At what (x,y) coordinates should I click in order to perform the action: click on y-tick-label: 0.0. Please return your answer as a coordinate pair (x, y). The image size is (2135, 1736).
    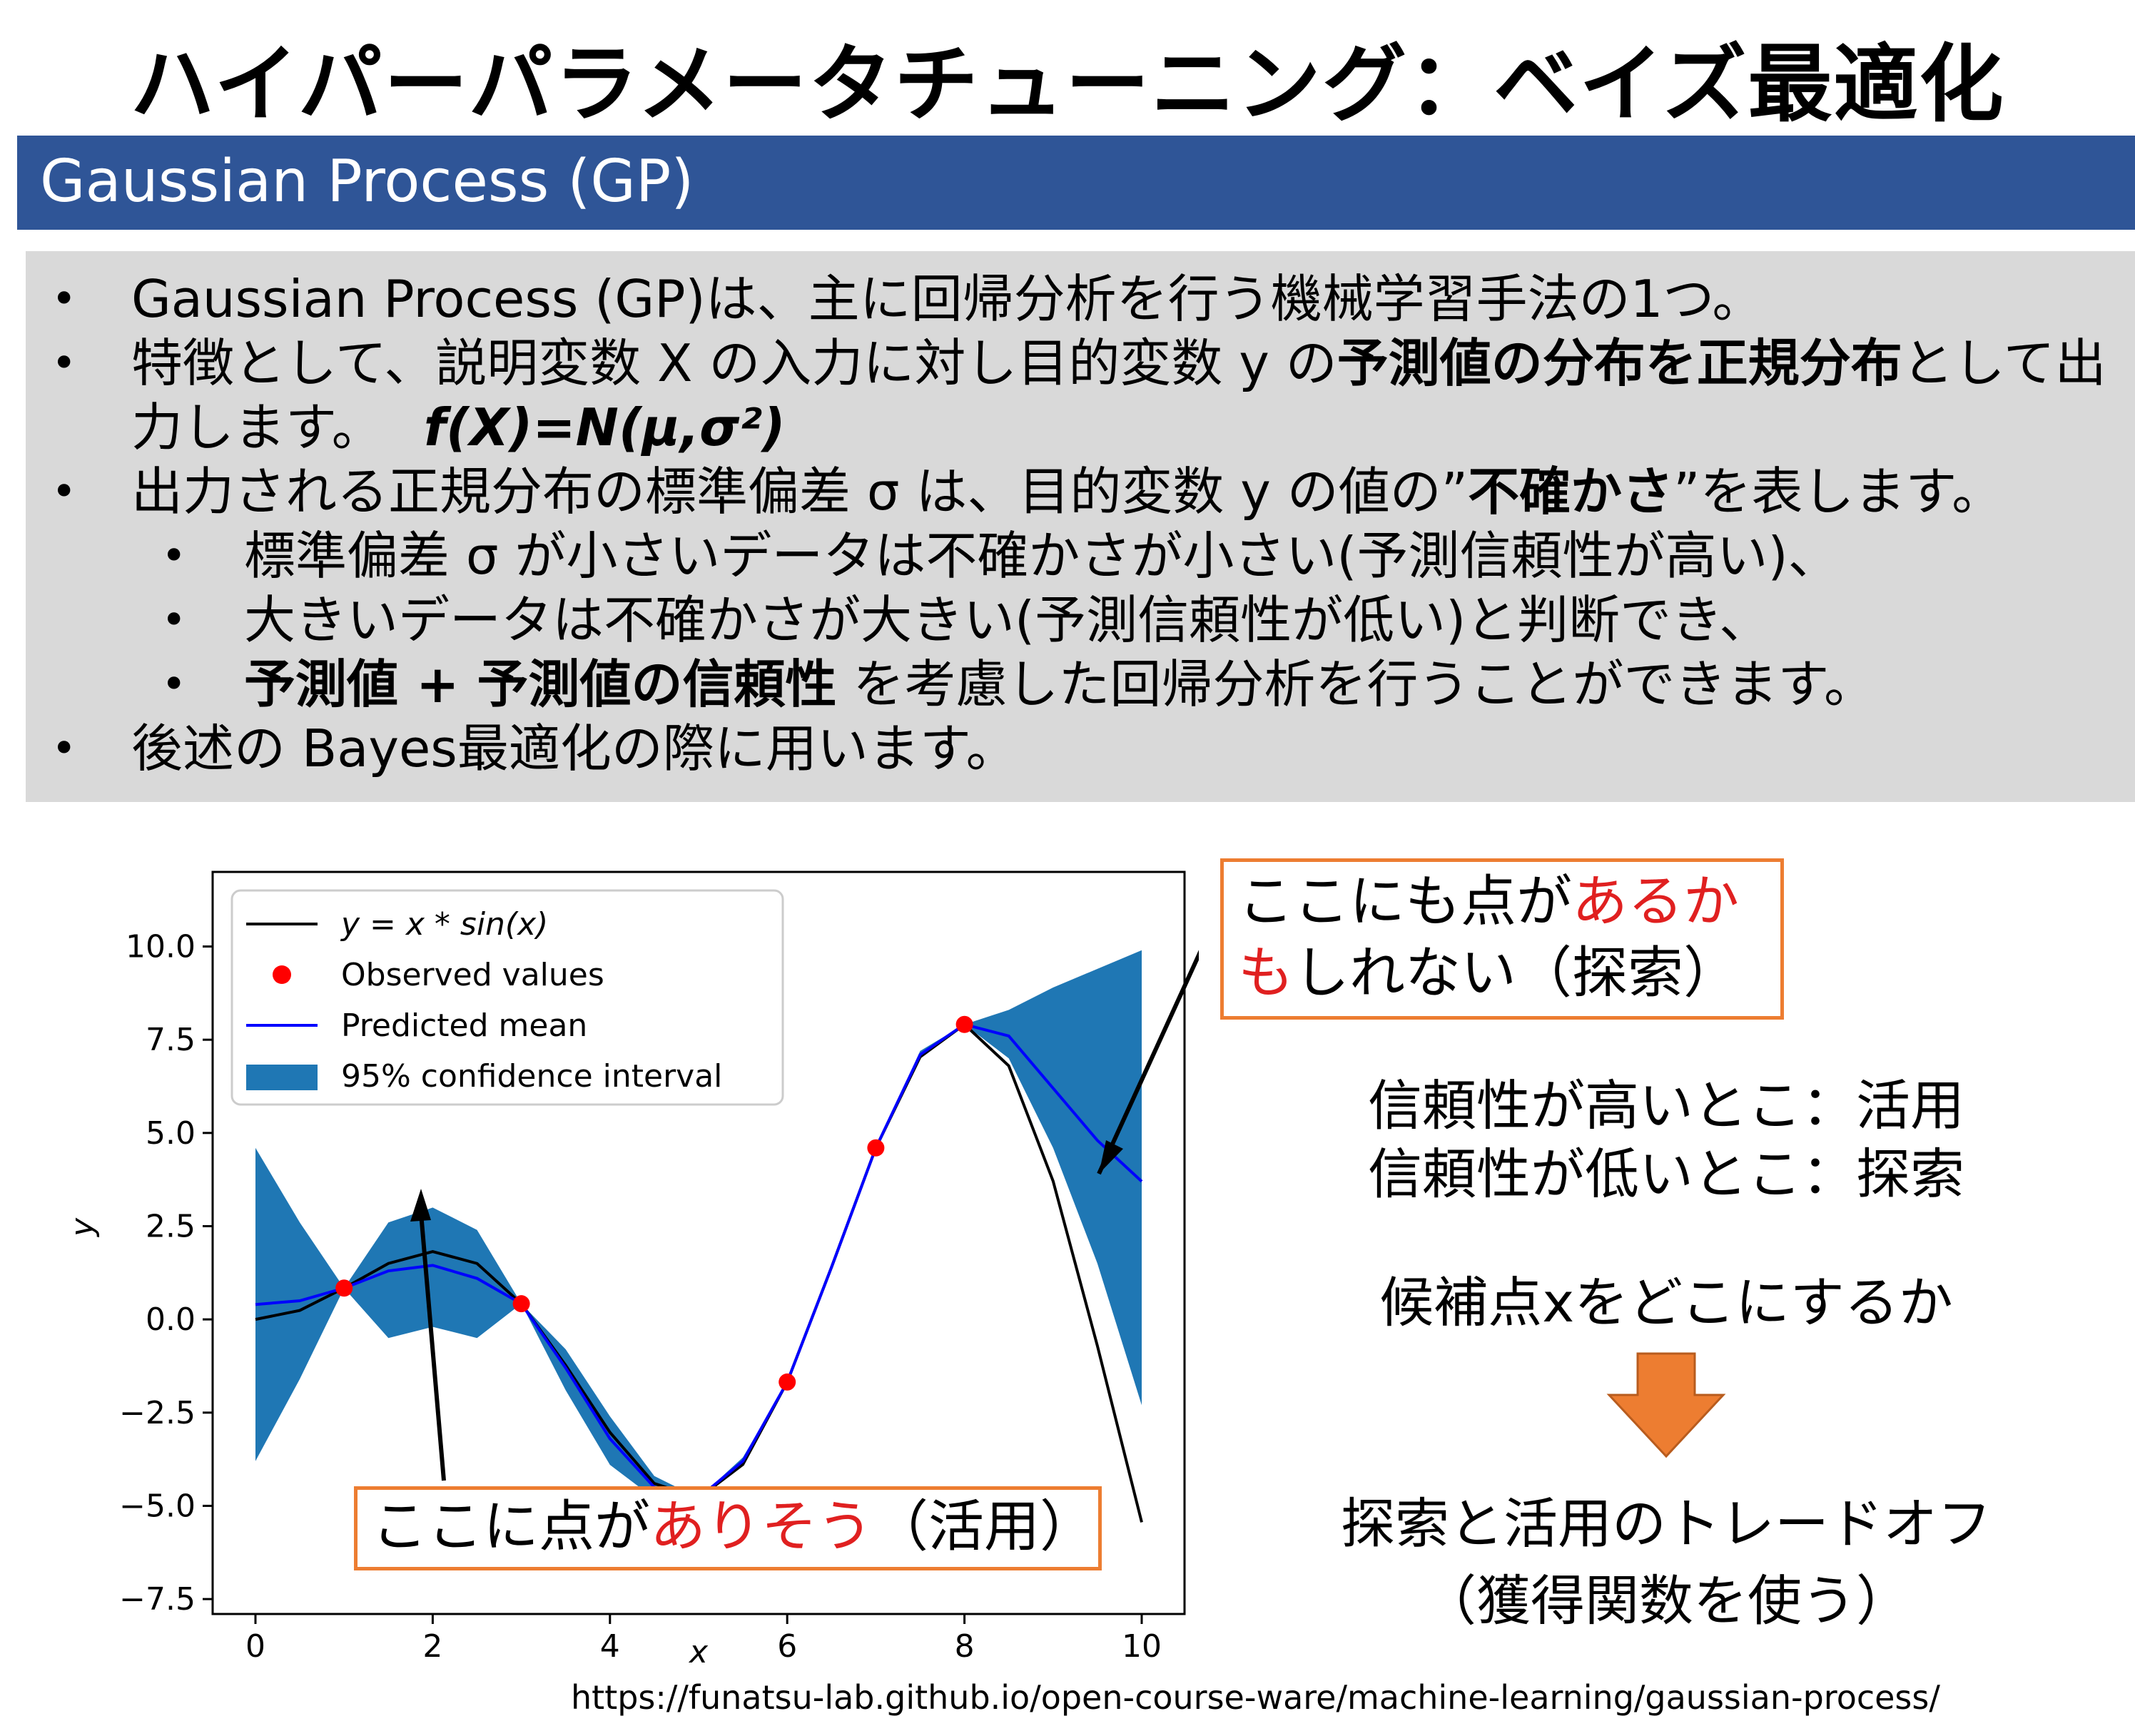
    Looking at the image, I should click on (171, 1319).